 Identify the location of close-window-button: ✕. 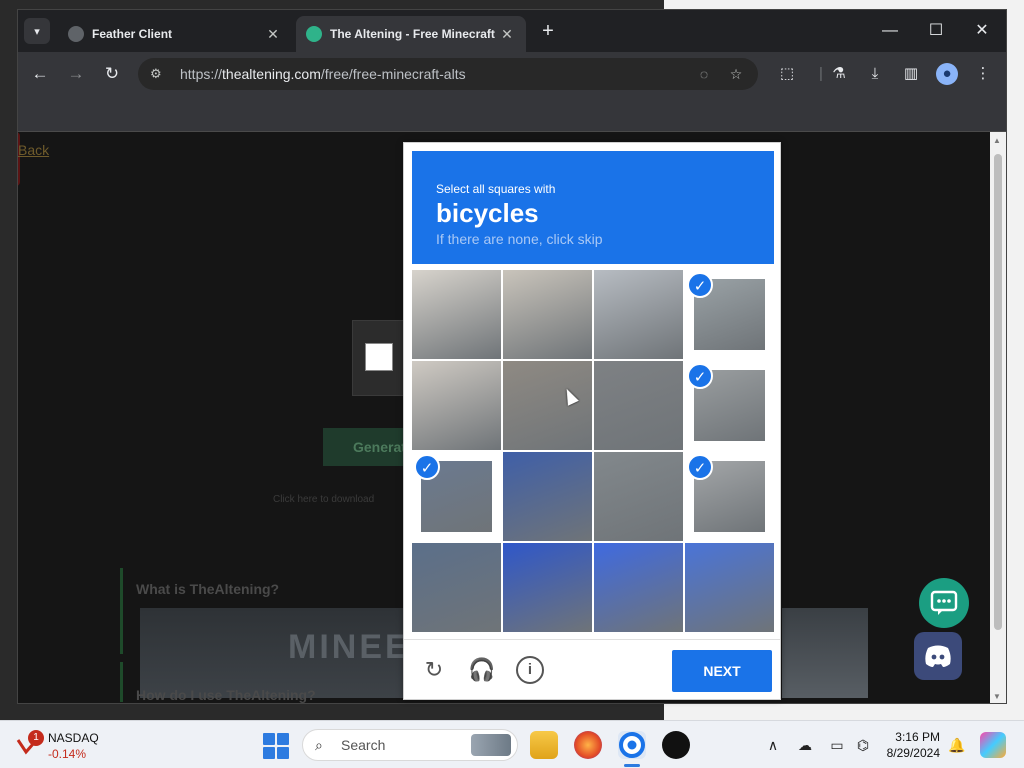
(982, 31).